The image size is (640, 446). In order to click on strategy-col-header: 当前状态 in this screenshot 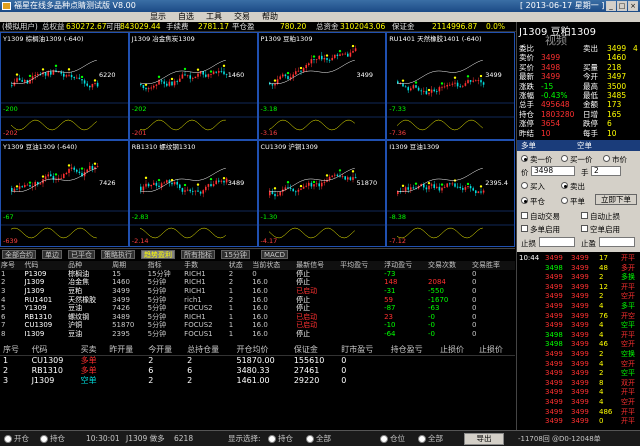, I will do `click(273, 265)`.